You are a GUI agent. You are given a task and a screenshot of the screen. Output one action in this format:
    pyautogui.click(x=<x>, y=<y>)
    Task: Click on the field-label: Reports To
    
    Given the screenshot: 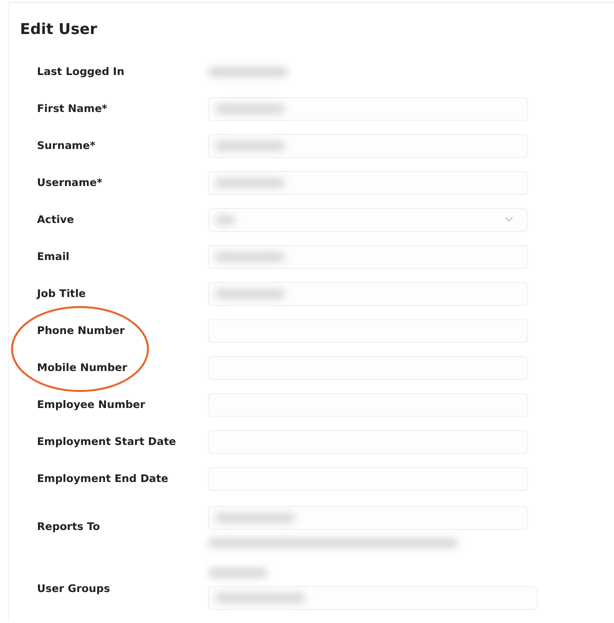 What is the action you would take?
    pyautogui.click(x=69, y=527)
    